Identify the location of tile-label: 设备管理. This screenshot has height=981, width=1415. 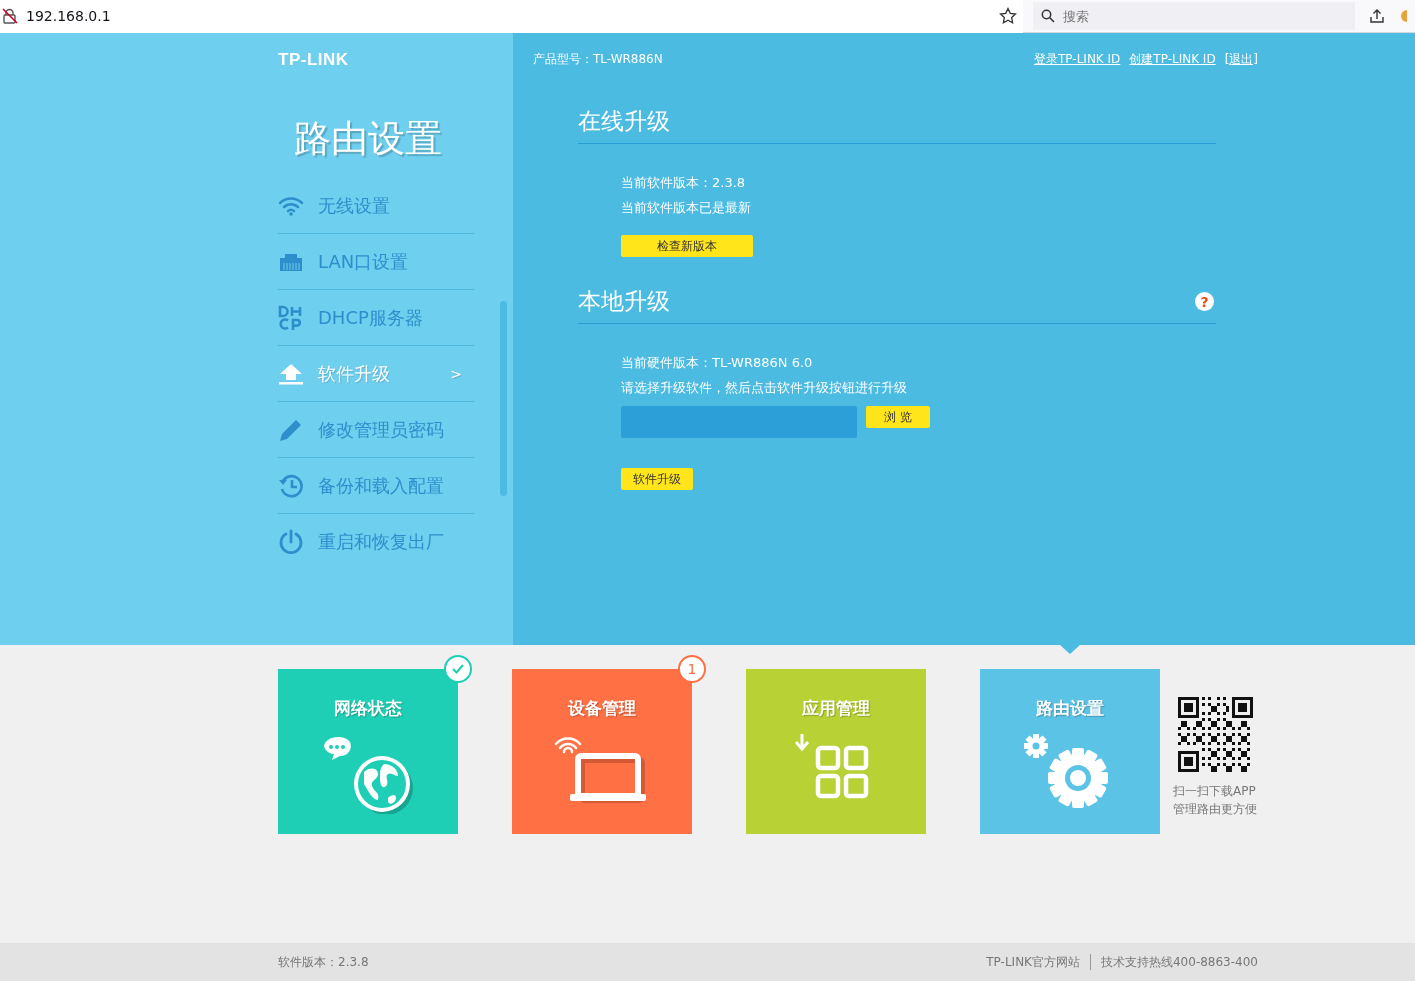
(602, 708).